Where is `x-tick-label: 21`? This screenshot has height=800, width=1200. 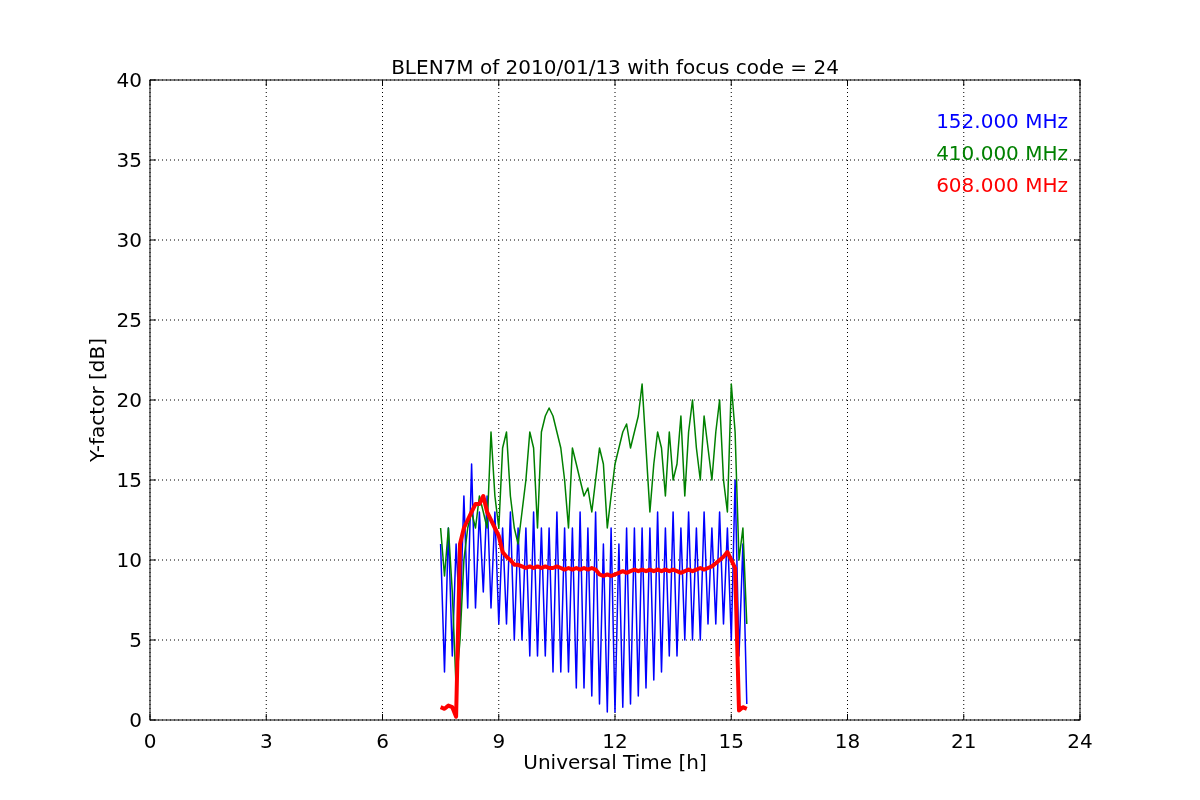 x-tick-label: 21 is located at coordinates (964, 741).